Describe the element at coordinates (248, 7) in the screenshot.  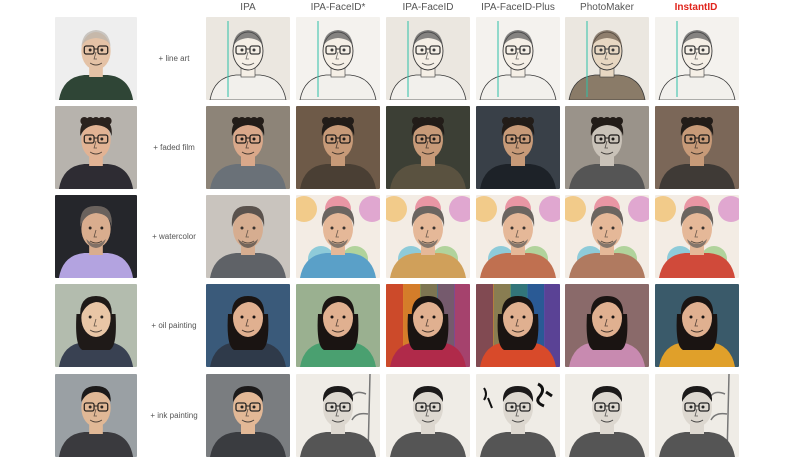
I see `column-header-ipa: IPA` at that location.